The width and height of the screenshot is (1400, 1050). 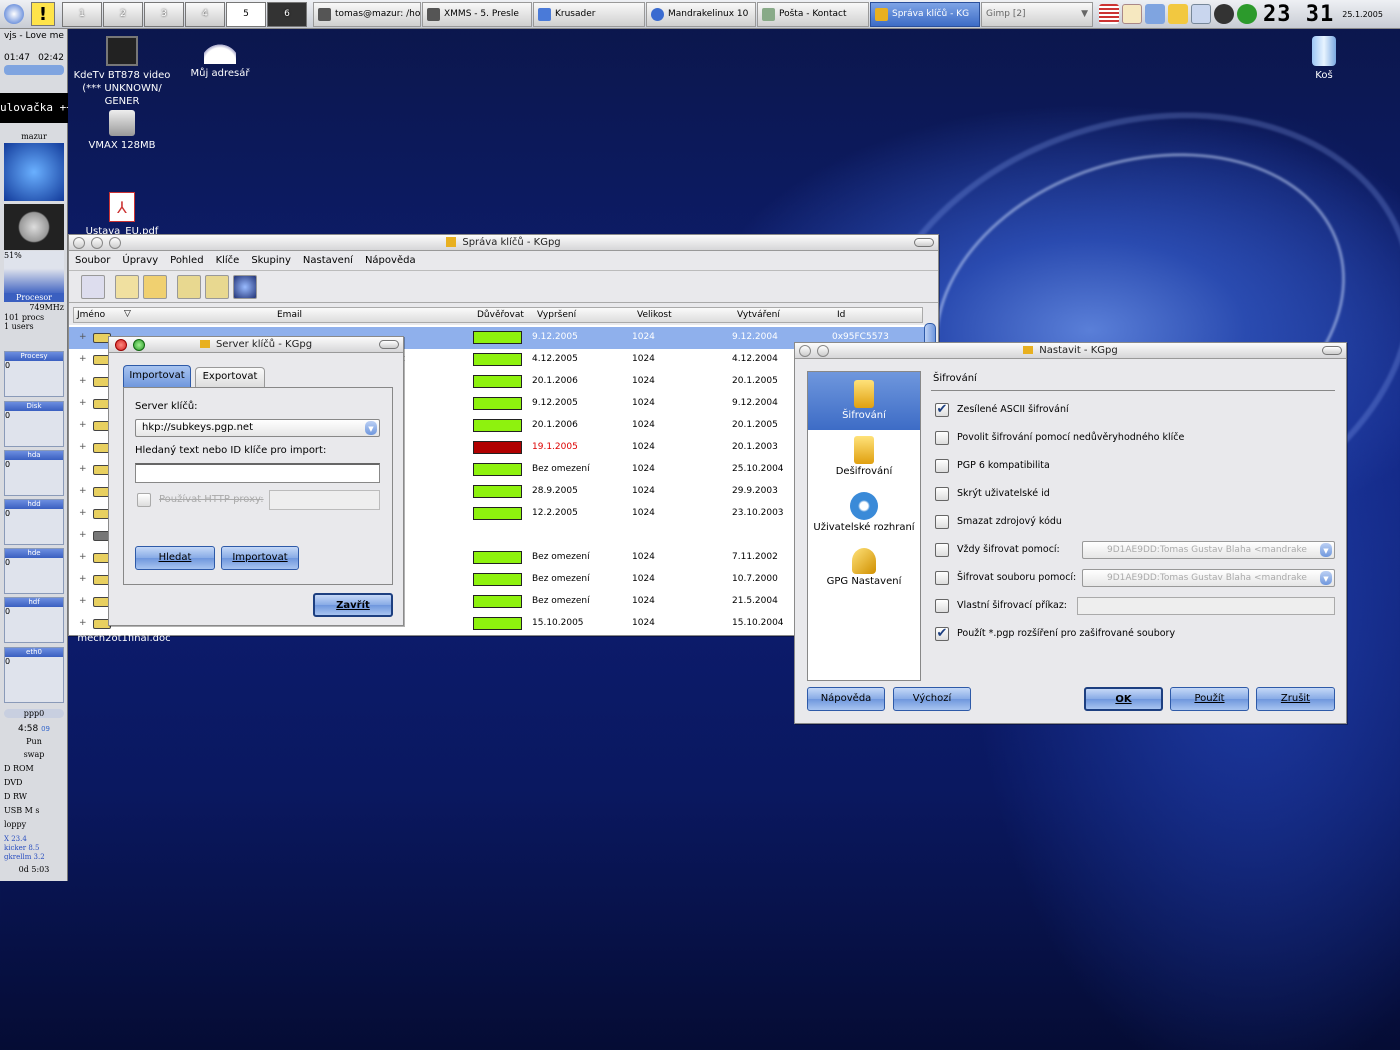 I want to click on column-trust: Důvěřovat, so click(x=500, y=315).